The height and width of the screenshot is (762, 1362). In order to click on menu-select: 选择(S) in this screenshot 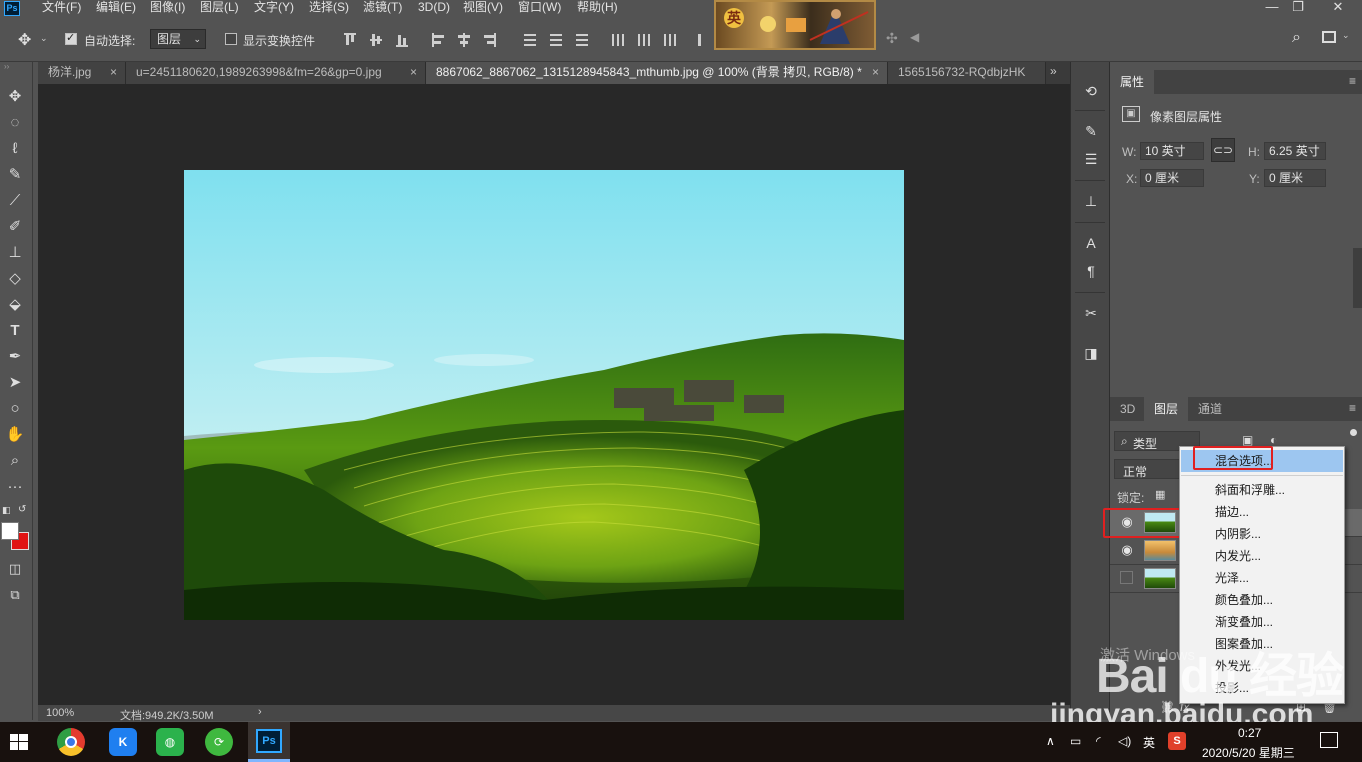, I will do `click(329, 9)`.